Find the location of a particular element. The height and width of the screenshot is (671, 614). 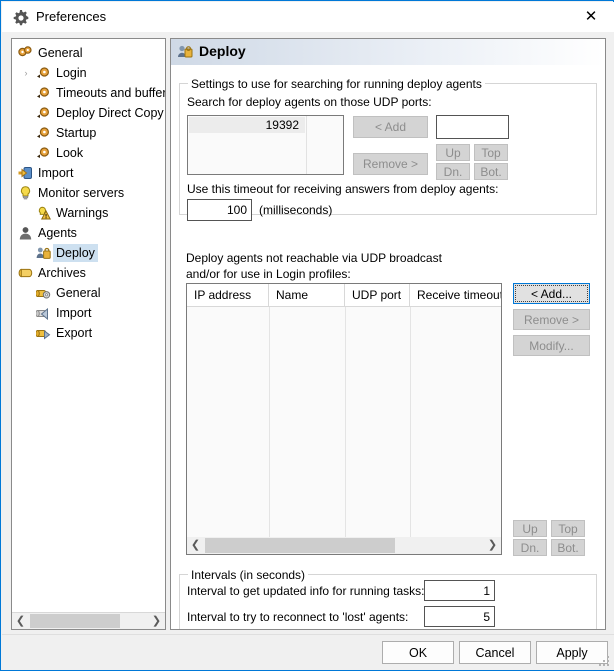

sidebar-item-agents: Agents is located at coordinates (90, 233).